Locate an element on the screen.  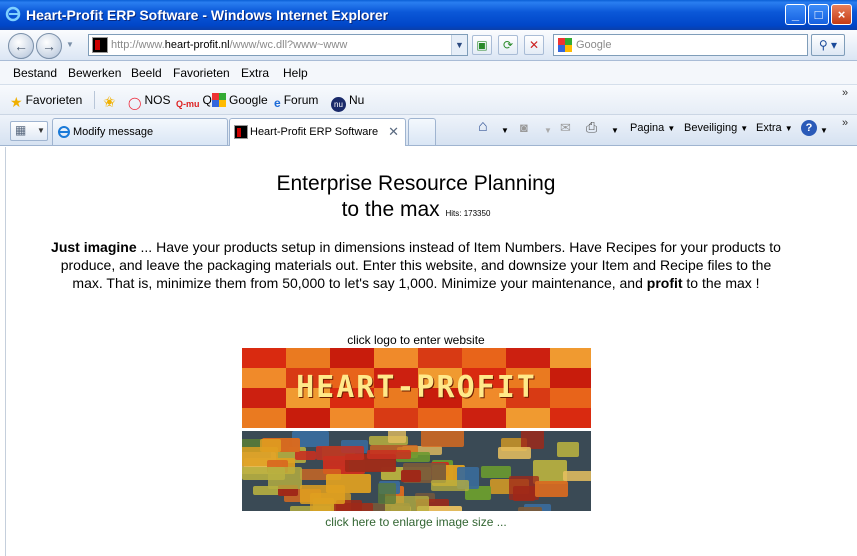
home-icon: ⌂ is located at coordinates (483, 127).